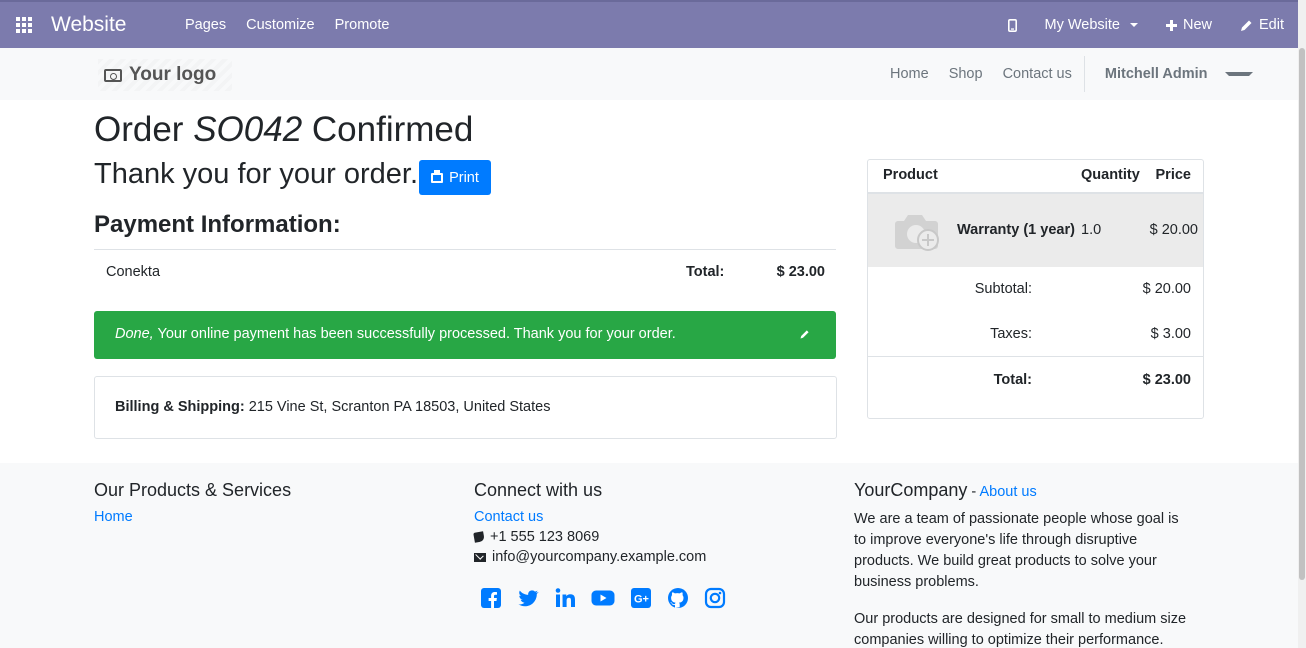 The width and height of the screenshot is (1306, 648). Describe the element at coordinates (917, 233) in the screenshot. I see `product-image-placeholder-icon` at that location.